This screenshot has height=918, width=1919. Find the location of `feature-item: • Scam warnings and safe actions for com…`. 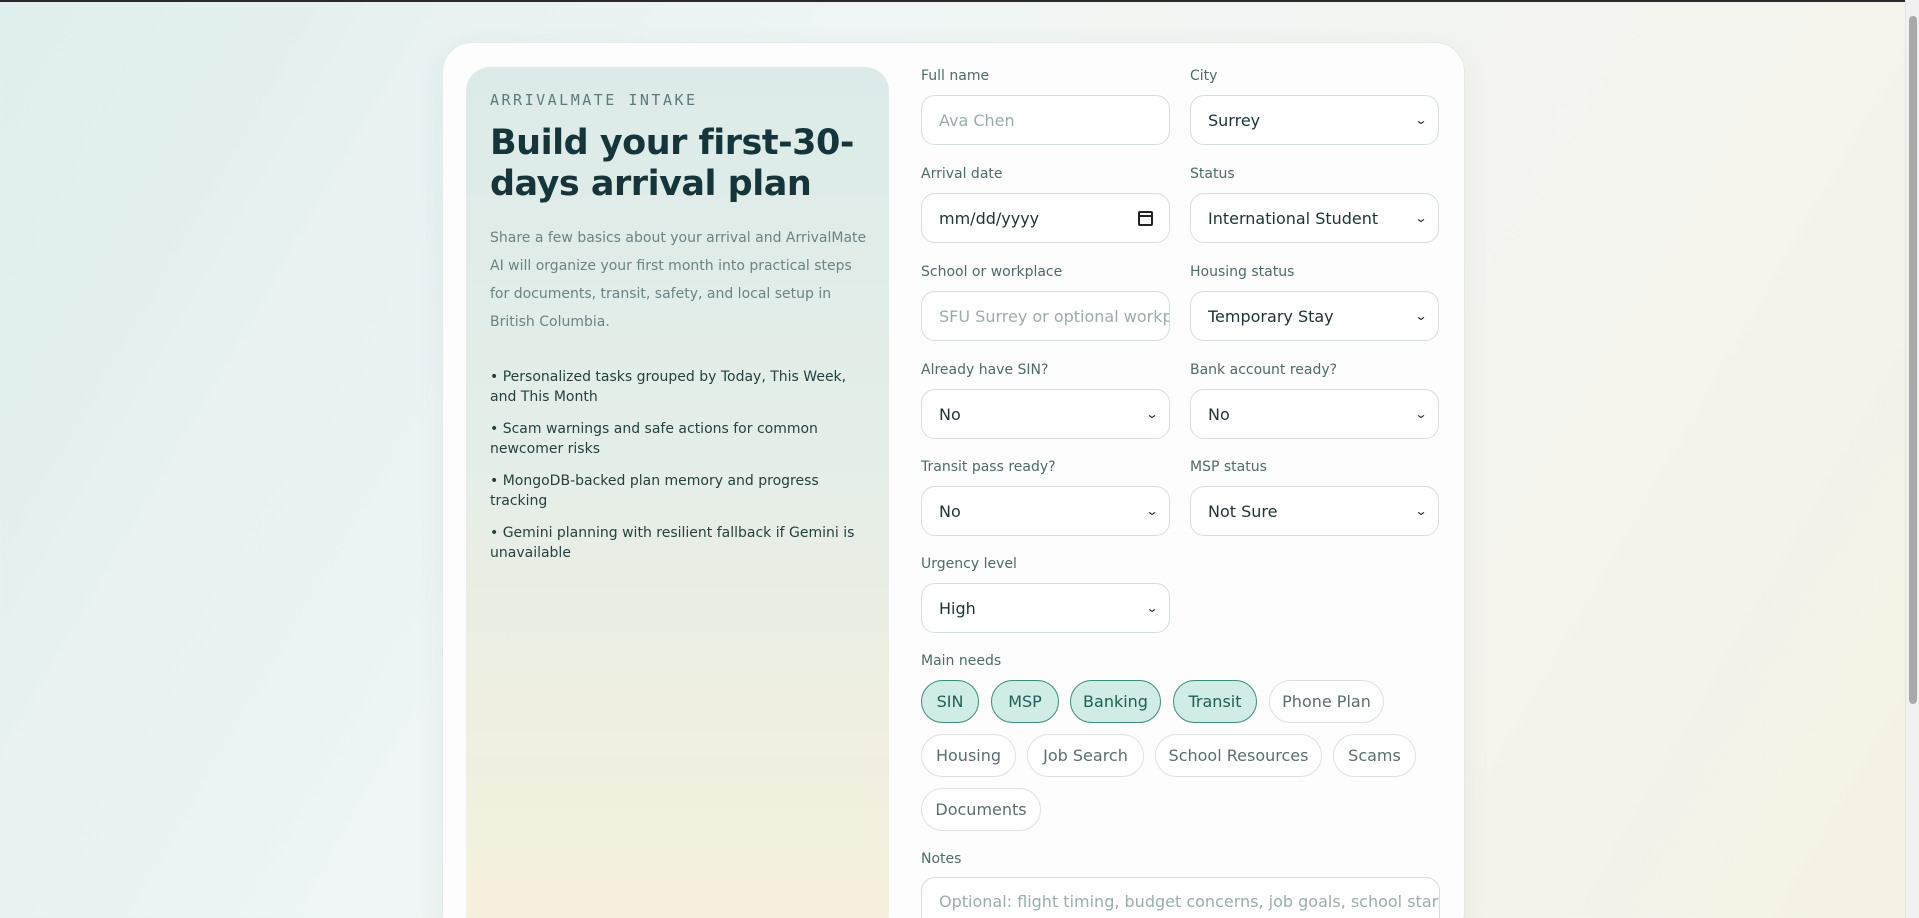

feature-item: • Scam warnings and safe actions for com… is located at coordinates (654, 439).